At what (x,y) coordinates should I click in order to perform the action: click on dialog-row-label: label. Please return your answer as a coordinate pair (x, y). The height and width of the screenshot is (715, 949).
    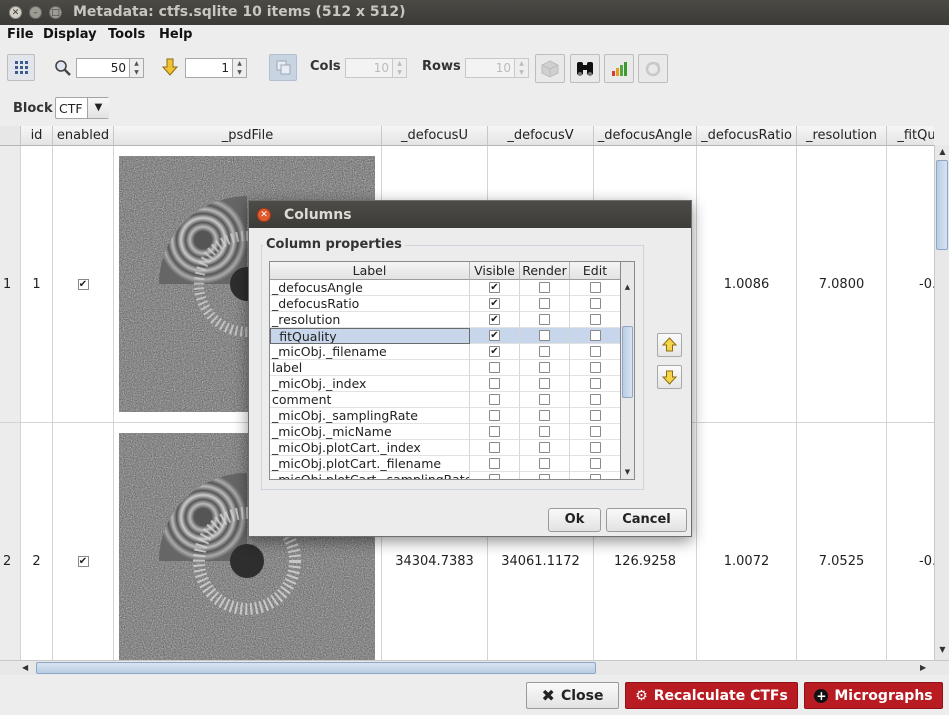
    Looking at the image, I should click on (370, 368).